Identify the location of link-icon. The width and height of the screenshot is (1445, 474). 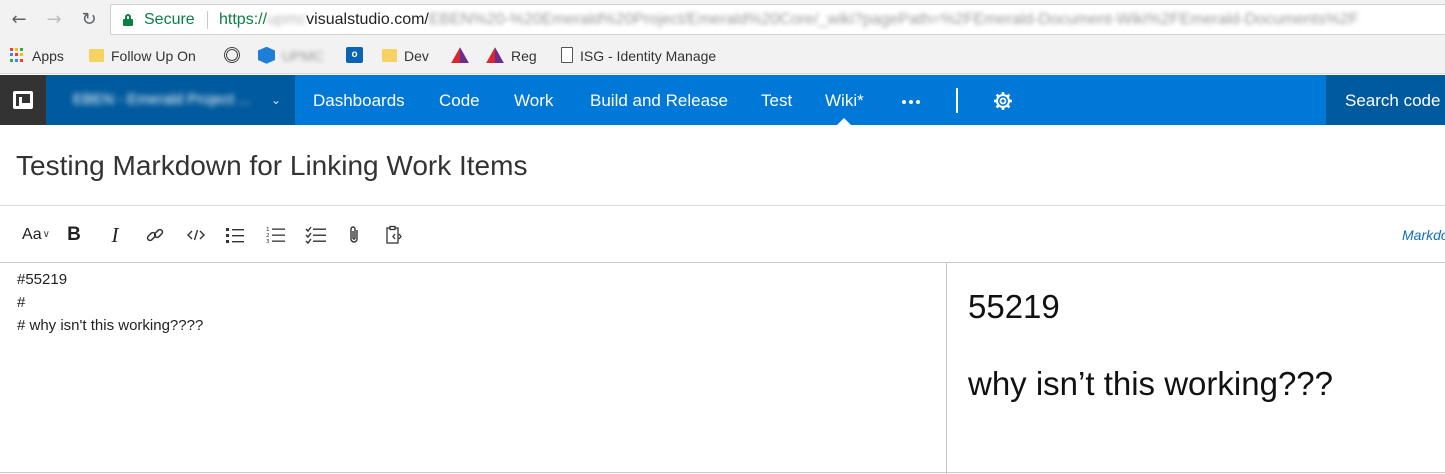
(155, 235).